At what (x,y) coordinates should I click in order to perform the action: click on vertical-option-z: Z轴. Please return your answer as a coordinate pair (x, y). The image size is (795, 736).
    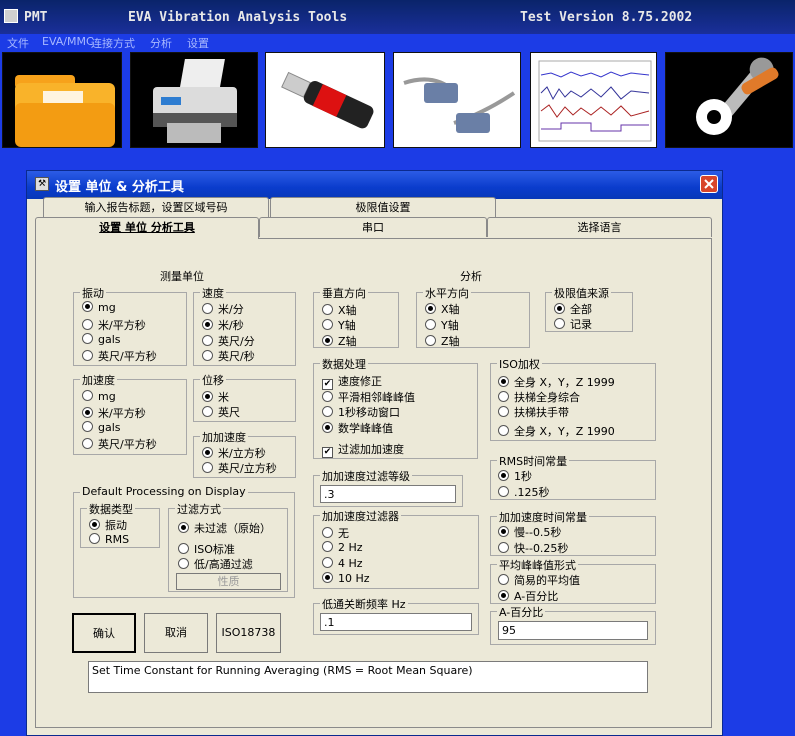
    Looking at the image, I should click on (339, 341).